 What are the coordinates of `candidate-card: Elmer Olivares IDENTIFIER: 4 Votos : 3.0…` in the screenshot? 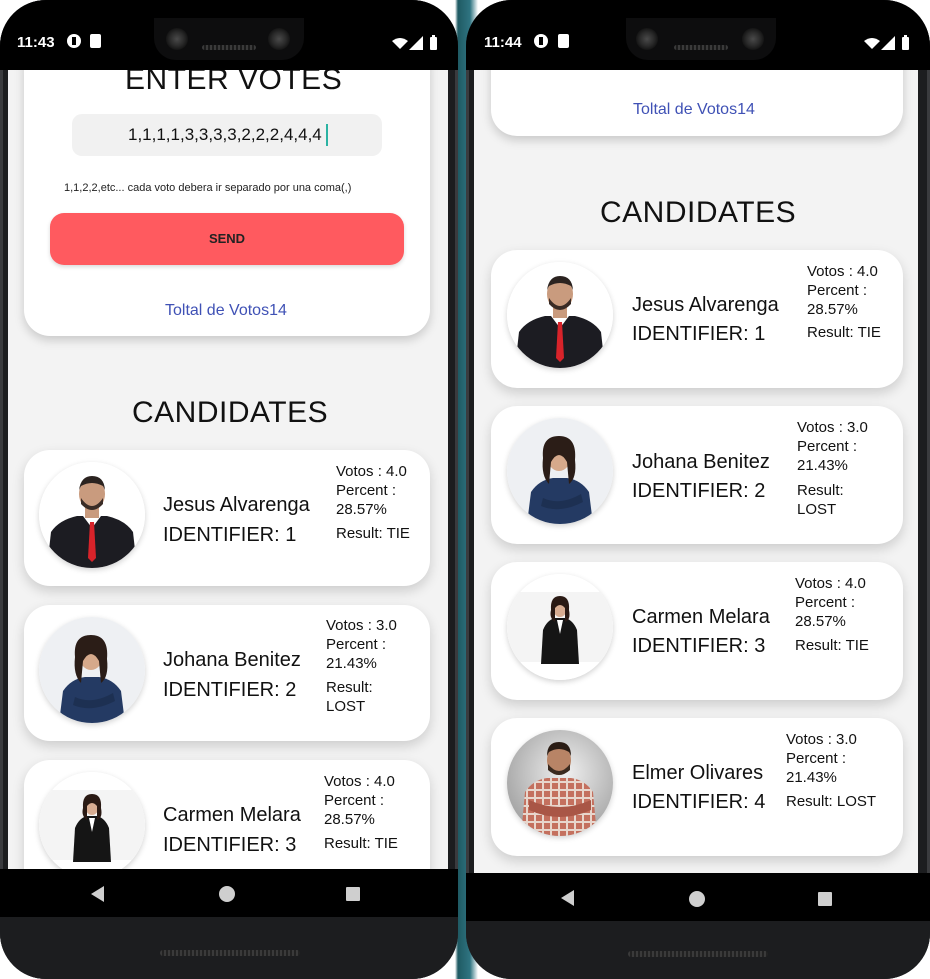 It's located at (697, 787).